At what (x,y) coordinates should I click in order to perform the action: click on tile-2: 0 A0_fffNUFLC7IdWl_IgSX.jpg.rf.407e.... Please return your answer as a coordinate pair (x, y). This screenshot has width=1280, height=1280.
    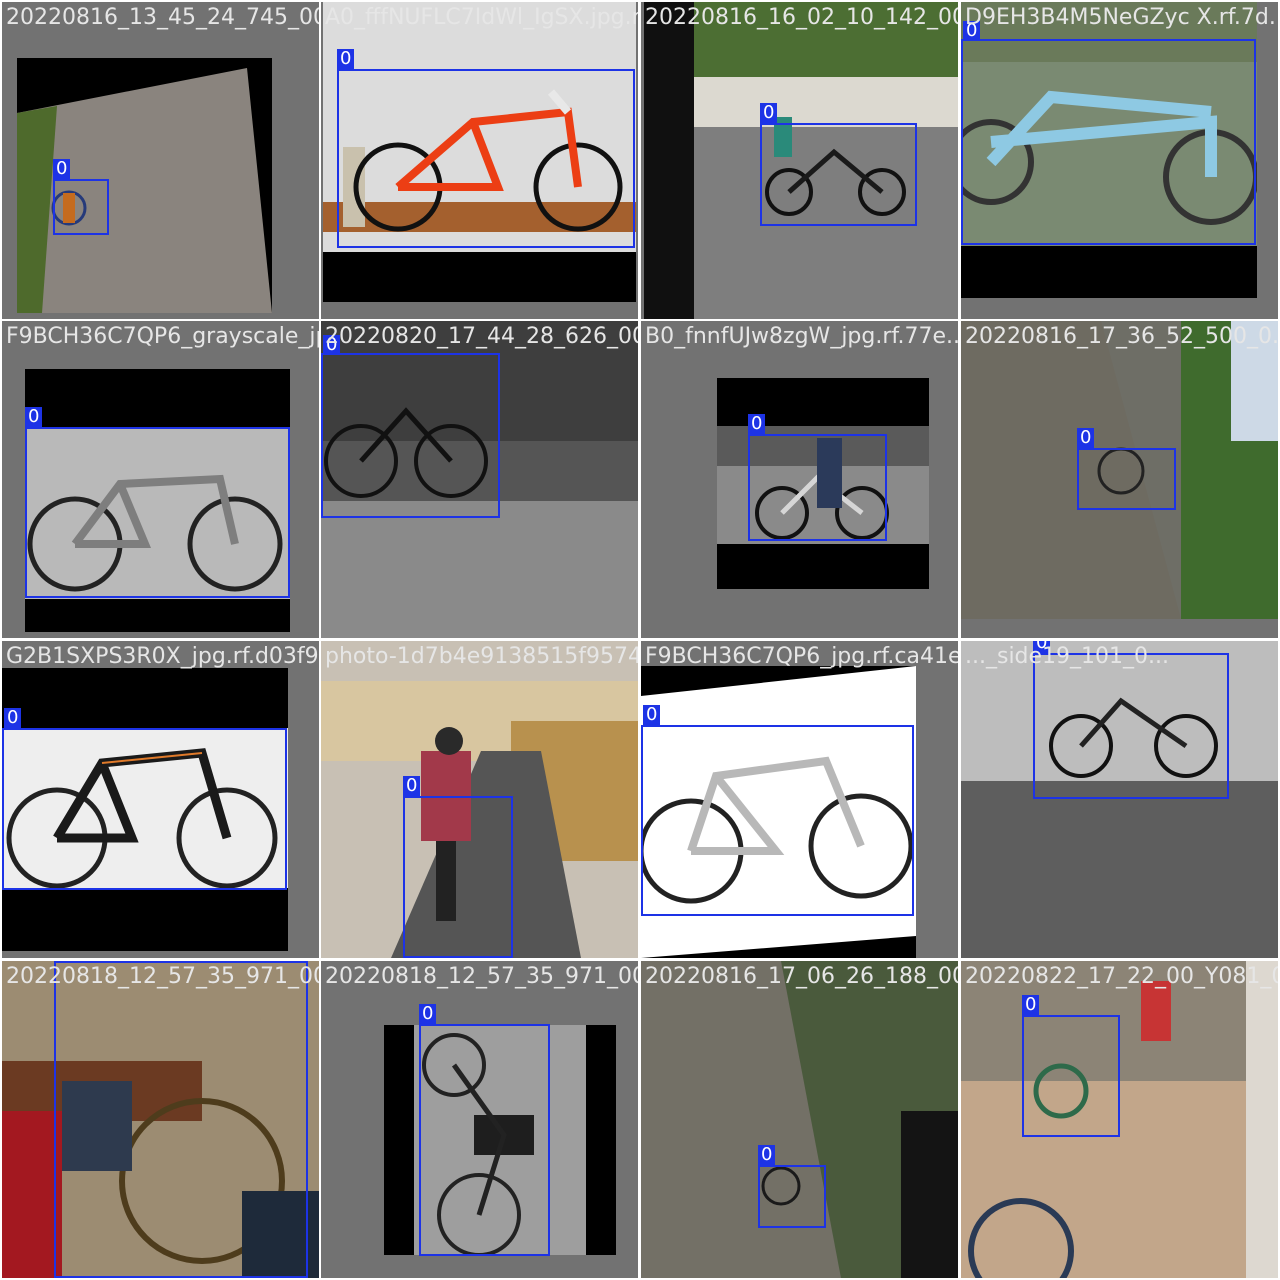
    Looking at the image, I should click on (479, 160).